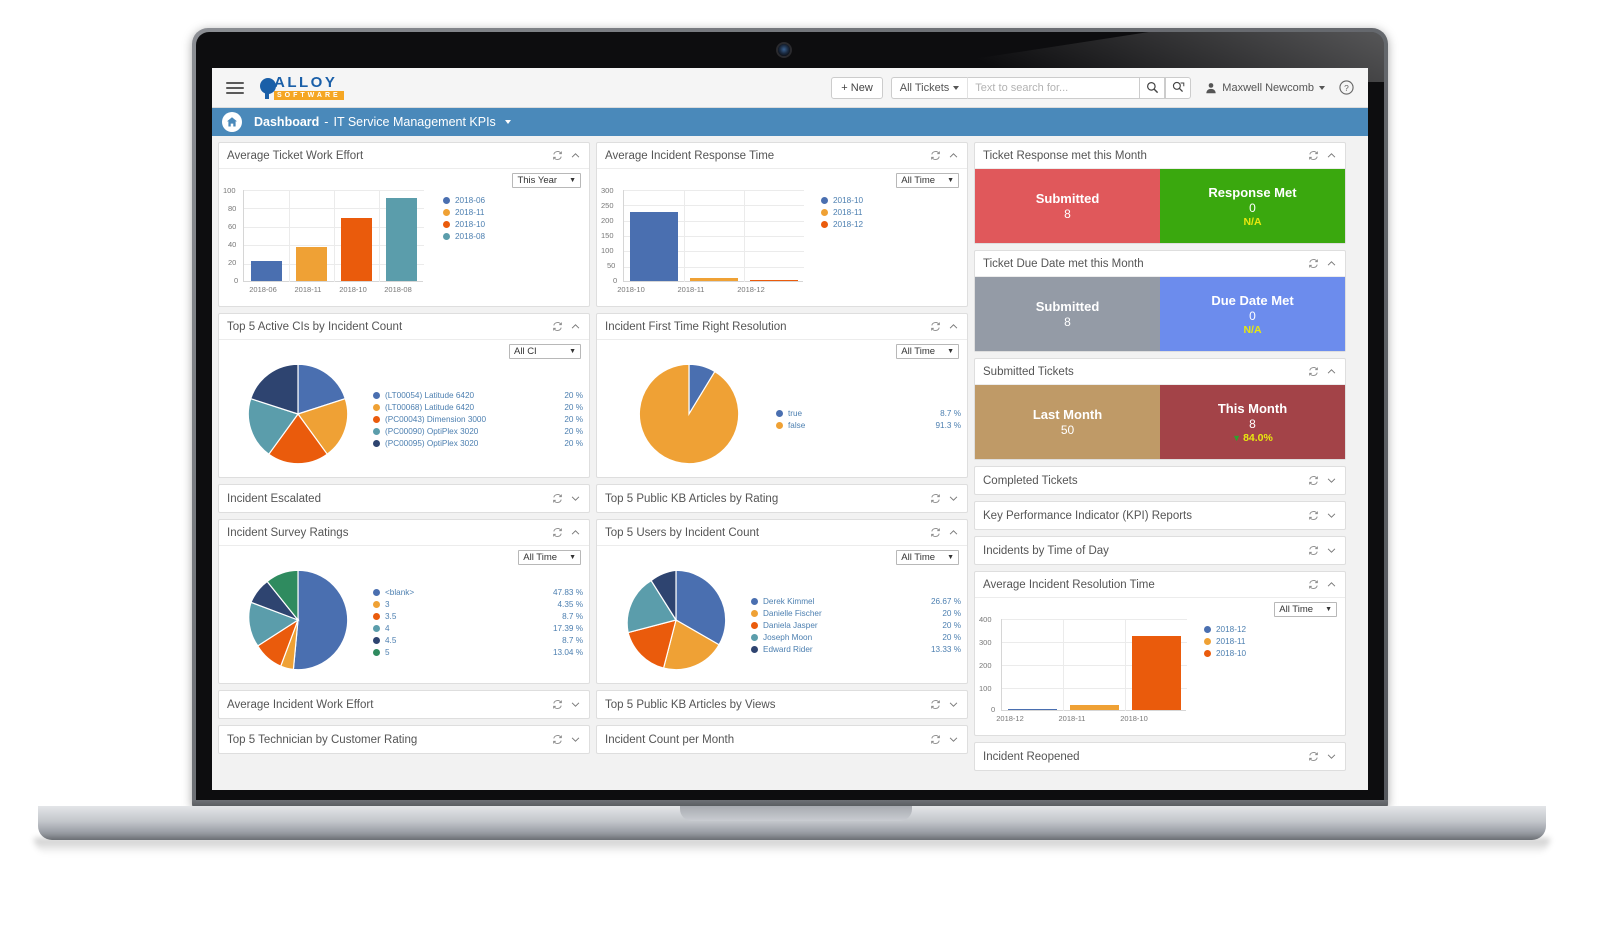 The image size is (1600, 937). I want to click on search-icon, so click(1152, 87).